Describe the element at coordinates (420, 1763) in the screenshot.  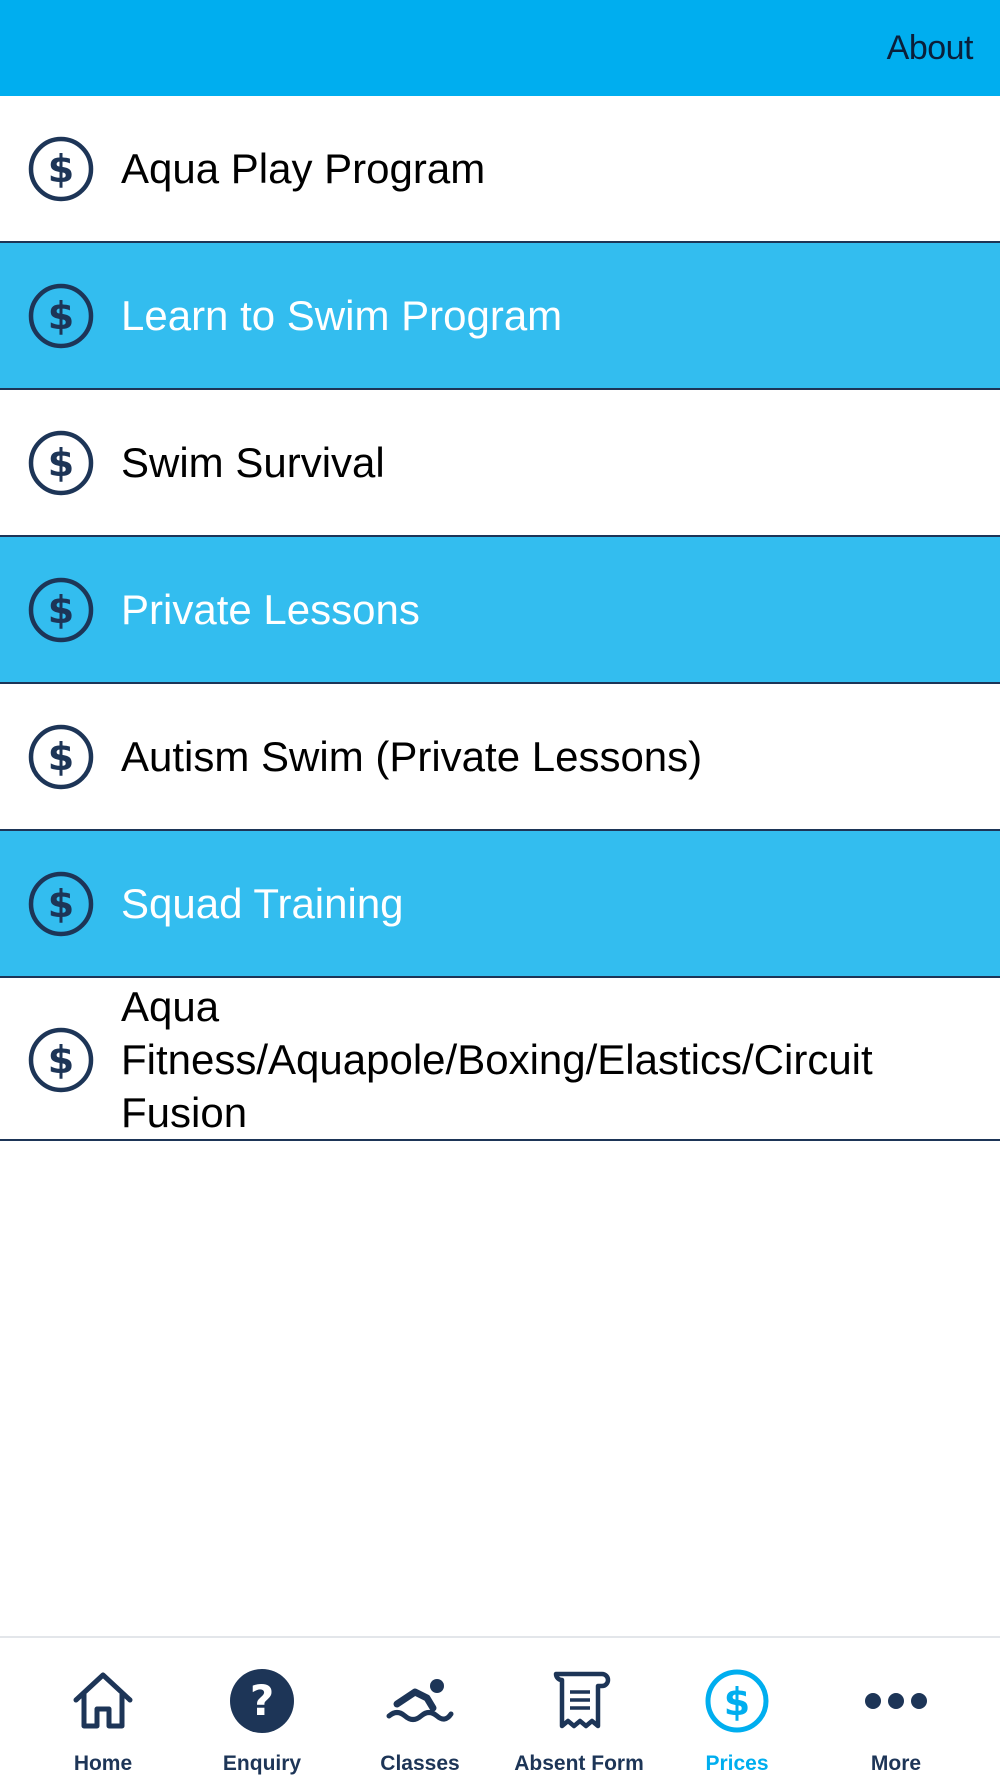
I see `tab-label: Classes` at that location.